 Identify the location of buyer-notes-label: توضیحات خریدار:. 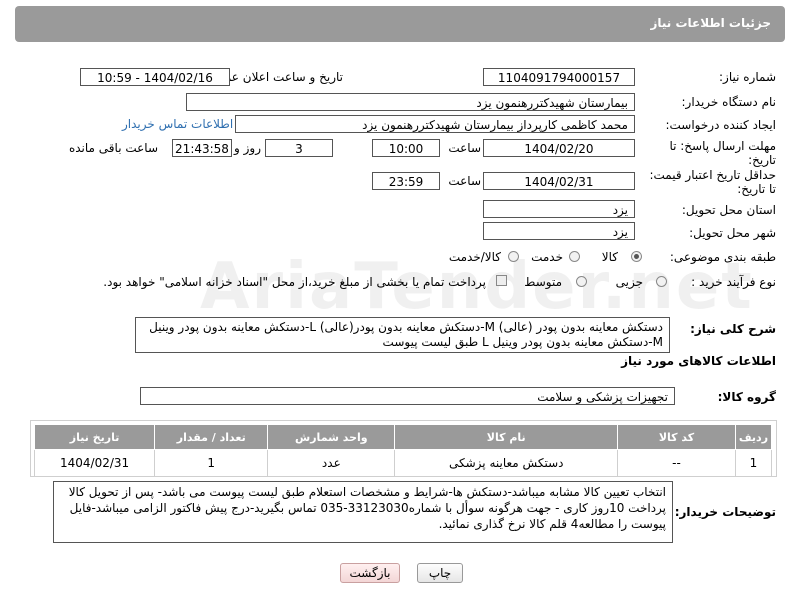
(725, 512).